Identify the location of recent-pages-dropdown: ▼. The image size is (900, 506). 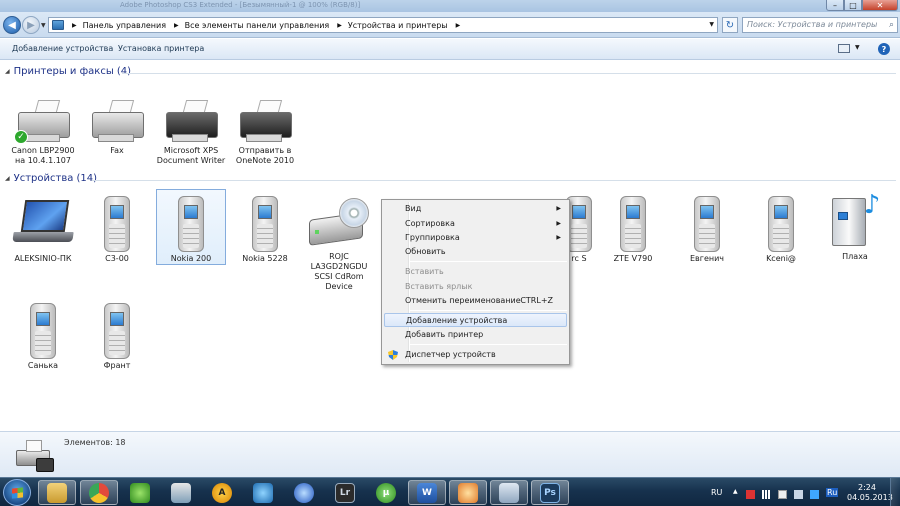
(43, 25).